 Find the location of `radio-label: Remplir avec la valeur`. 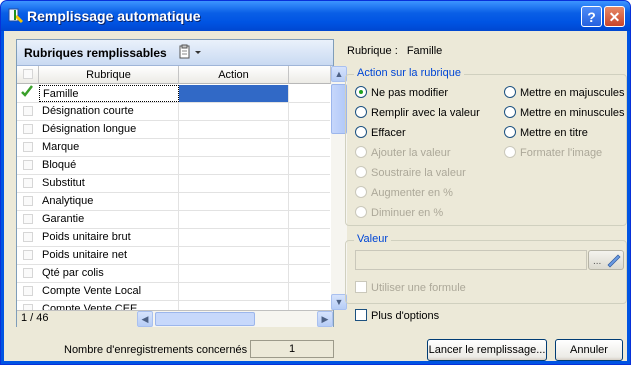

radio-label: Remplir avec la valeur is located at coordinates (425, 113).